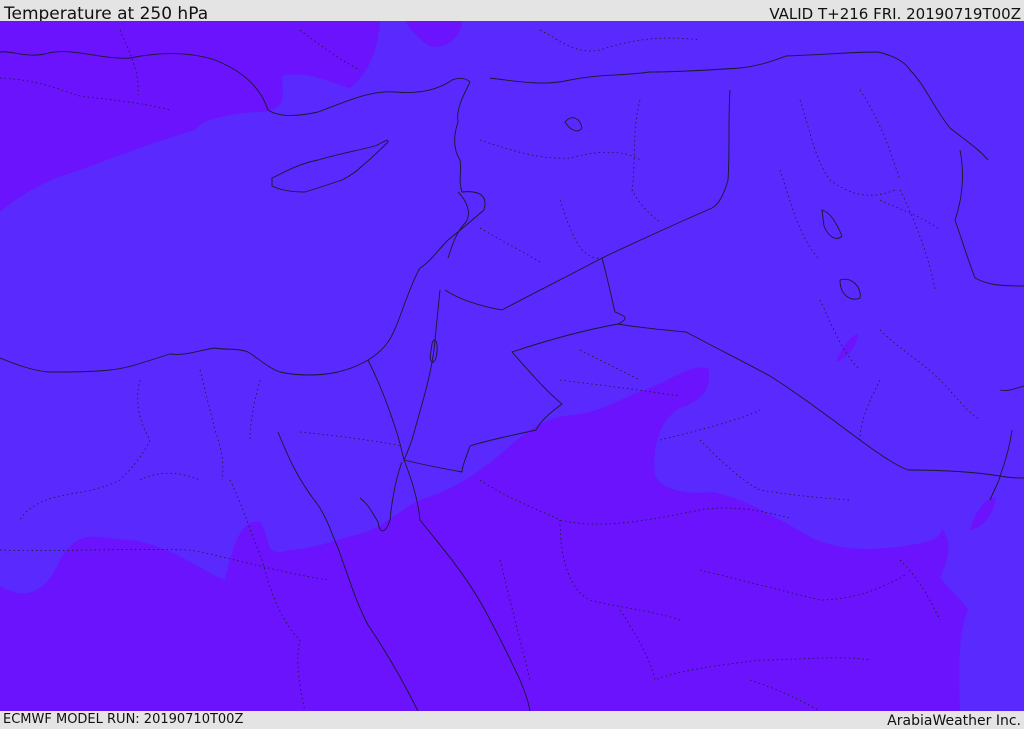 The image size is (1024, 729). I want to click on model-run: ECMWF MODEL RUN: 20190710T00Z, so click(123, 719).